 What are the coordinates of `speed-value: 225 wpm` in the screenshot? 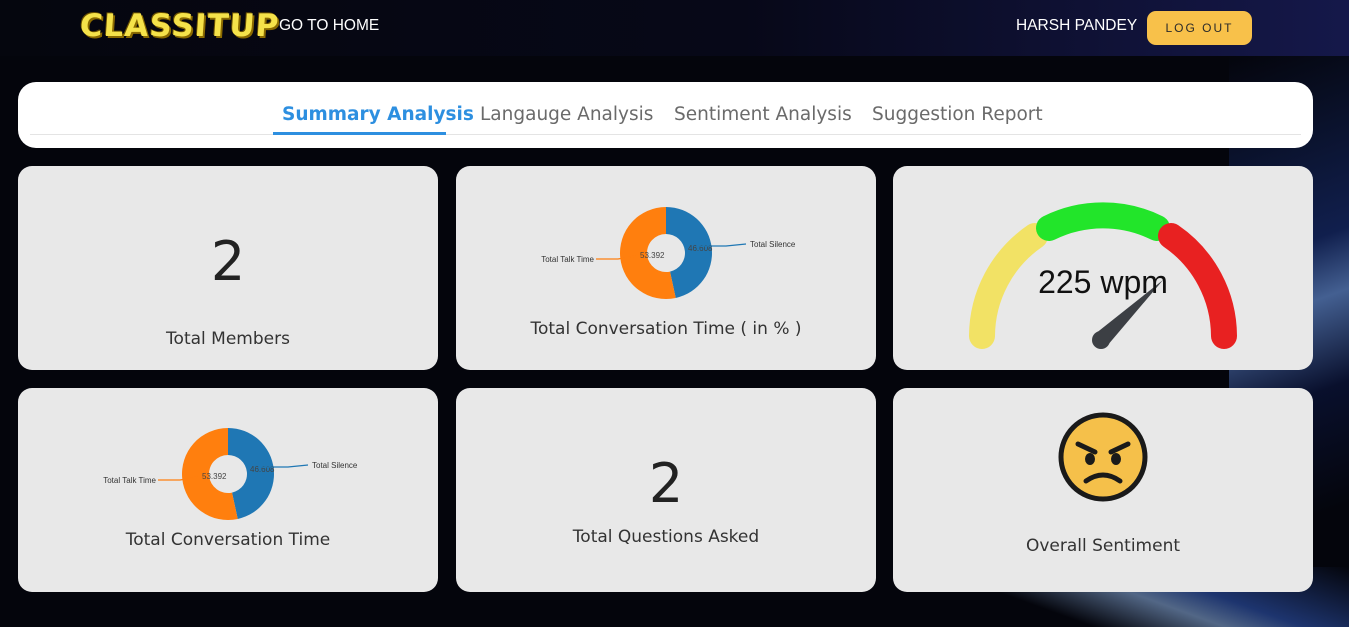 It's located at (1103, 282).